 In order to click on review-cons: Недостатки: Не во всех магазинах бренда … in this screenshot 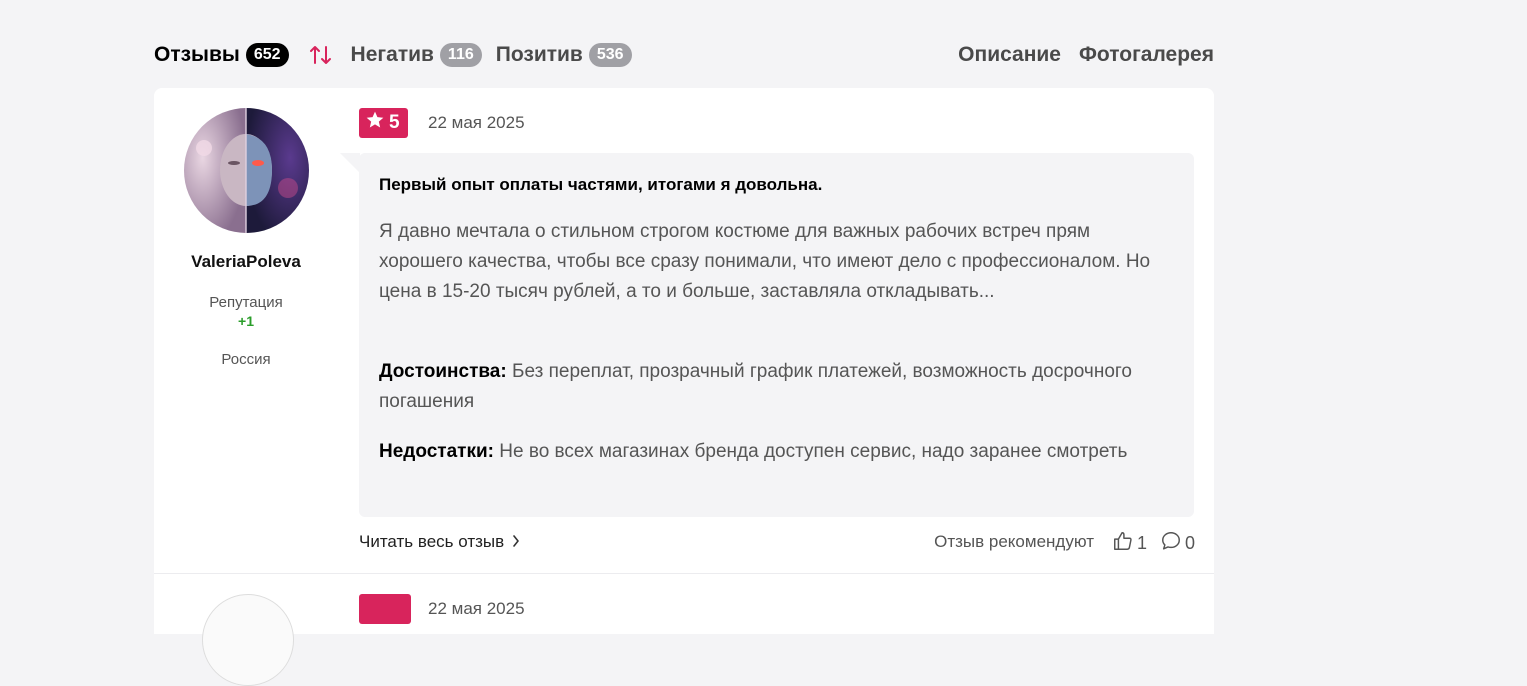, I will do `click(779, 452)`.